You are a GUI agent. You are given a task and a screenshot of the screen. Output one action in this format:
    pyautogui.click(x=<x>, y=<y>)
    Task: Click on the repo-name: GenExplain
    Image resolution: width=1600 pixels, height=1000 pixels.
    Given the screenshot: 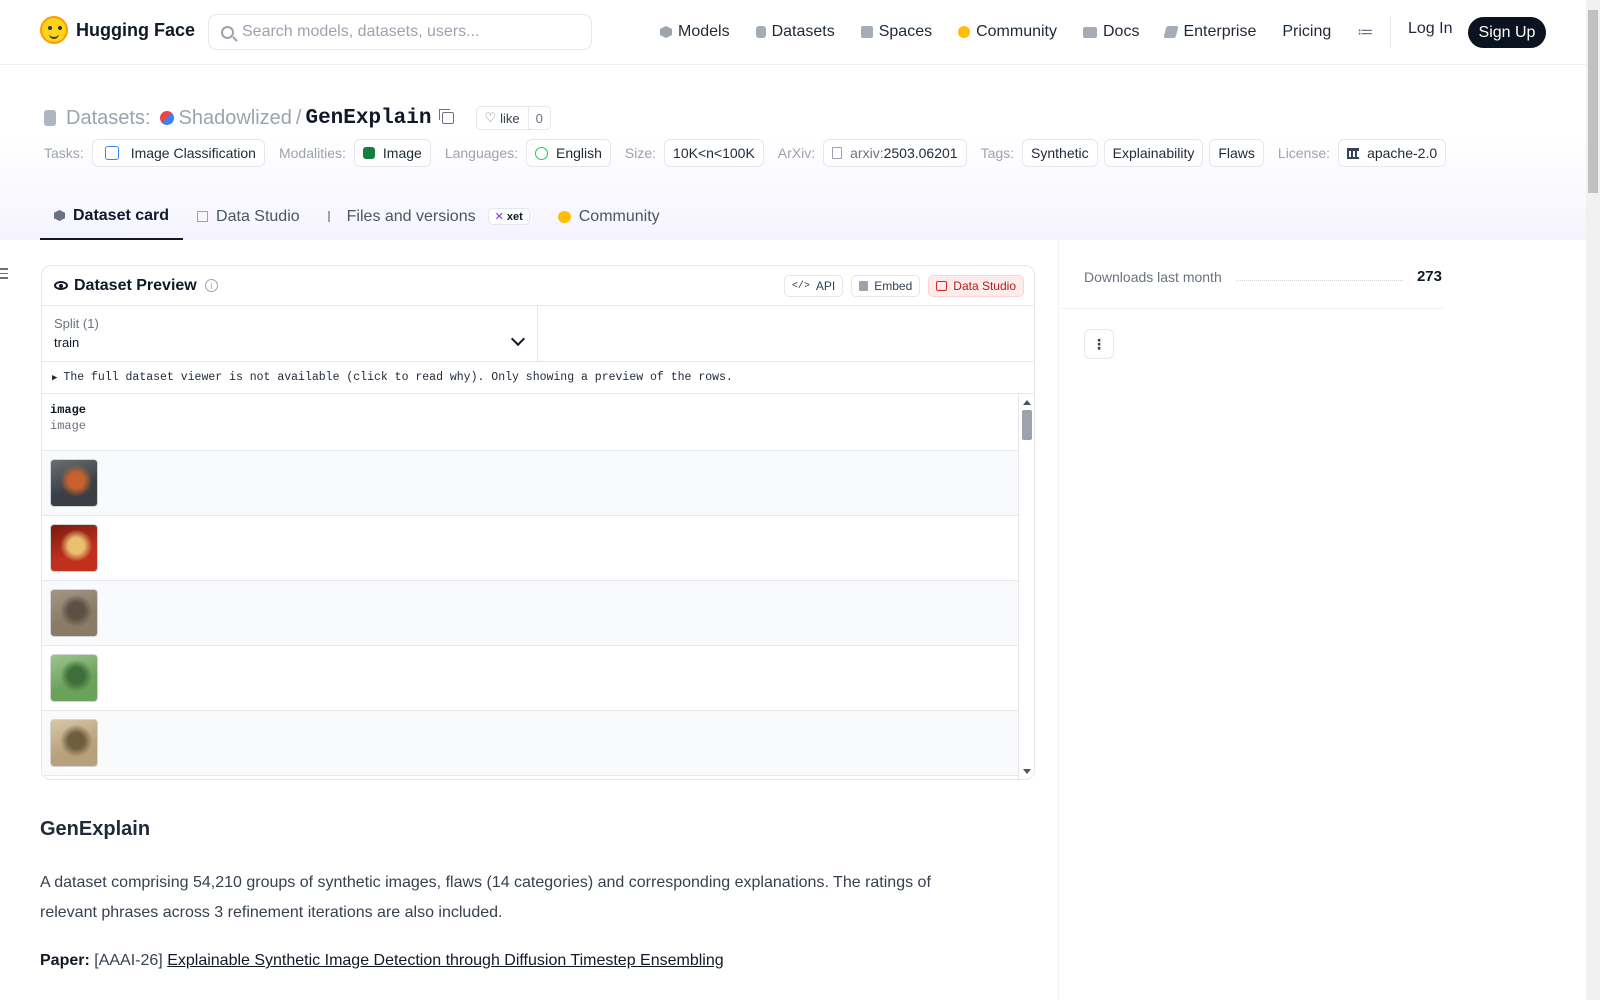 What is the action you would take?
    pyautogui.click(x=368, y=118)
    